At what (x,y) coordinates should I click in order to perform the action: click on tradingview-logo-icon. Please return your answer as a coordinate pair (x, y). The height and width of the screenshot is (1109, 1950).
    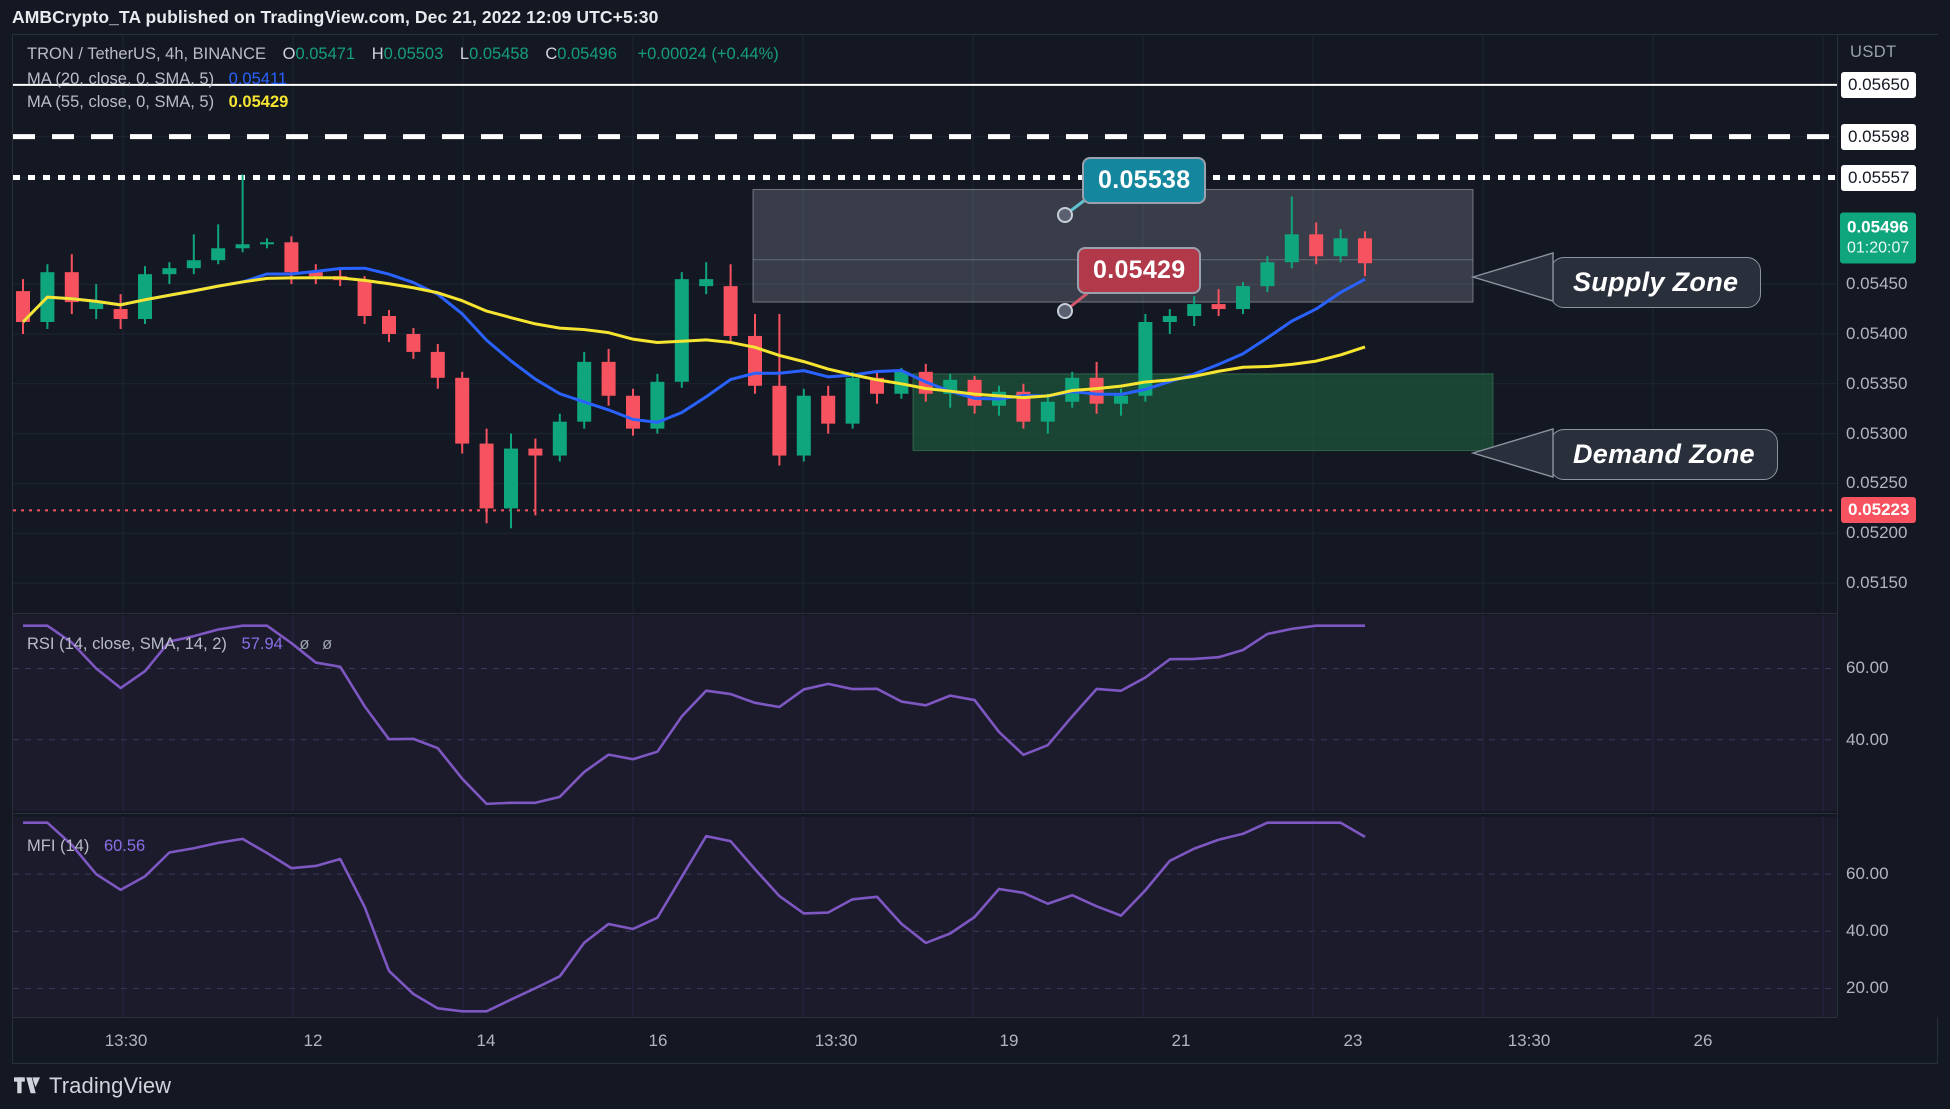
    Looking at the image, I should click on (27, 1085).